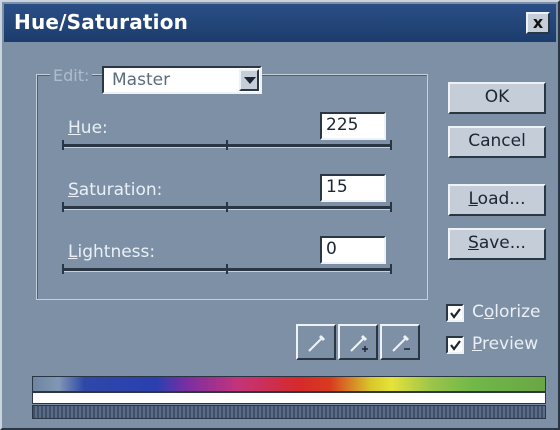 This screenshot has height=430, width=560. Describe the element at coordinates (505, 344) in the screenshot. I see `preview-label: Preview` at that location.